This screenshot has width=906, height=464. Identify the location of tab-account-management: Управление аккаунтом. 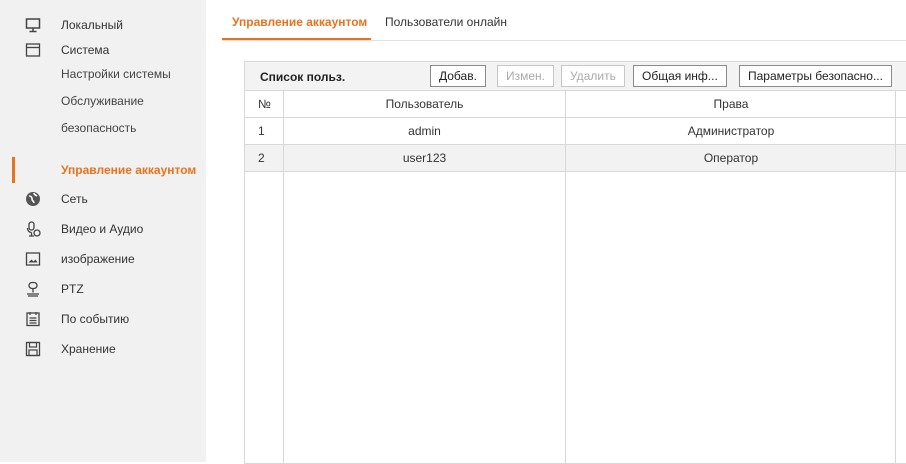
(296, 20).